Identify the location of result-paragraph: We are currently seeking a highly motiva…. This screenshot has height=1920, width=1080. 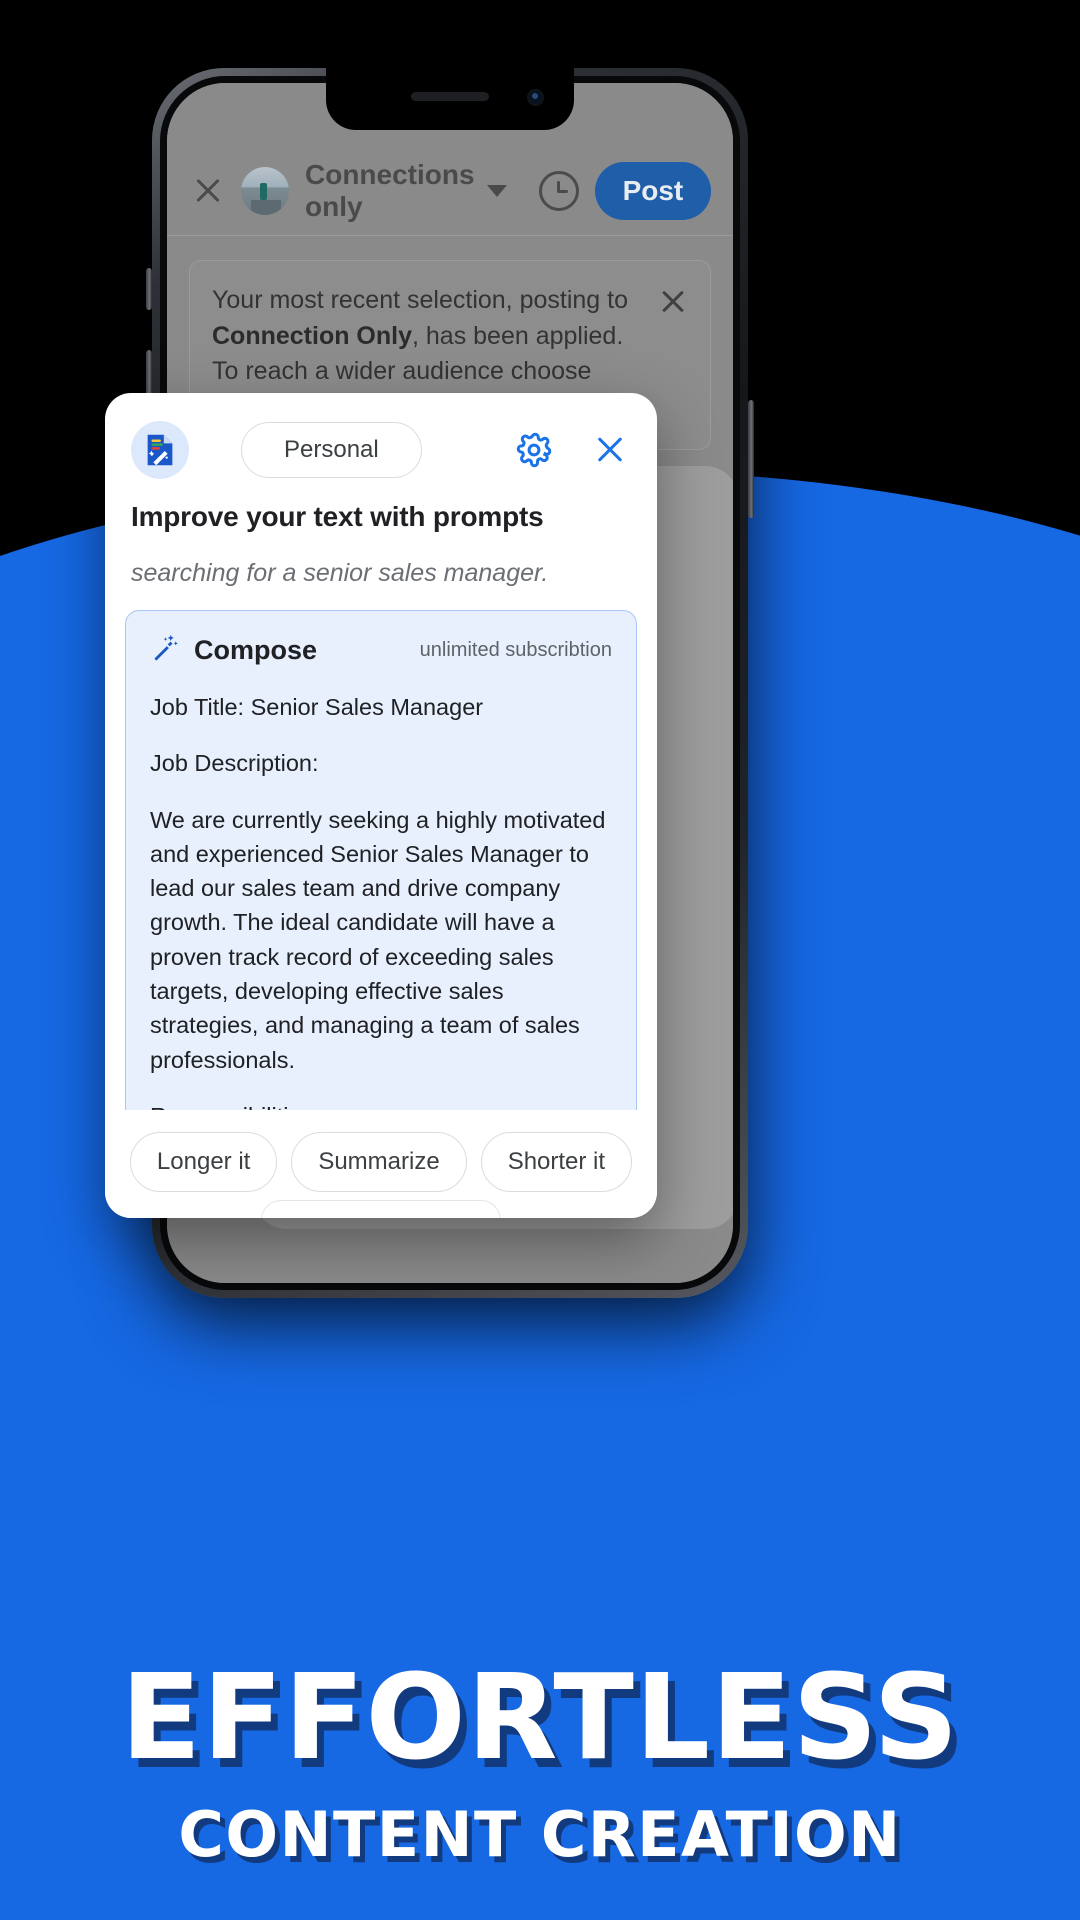
(378, 939).